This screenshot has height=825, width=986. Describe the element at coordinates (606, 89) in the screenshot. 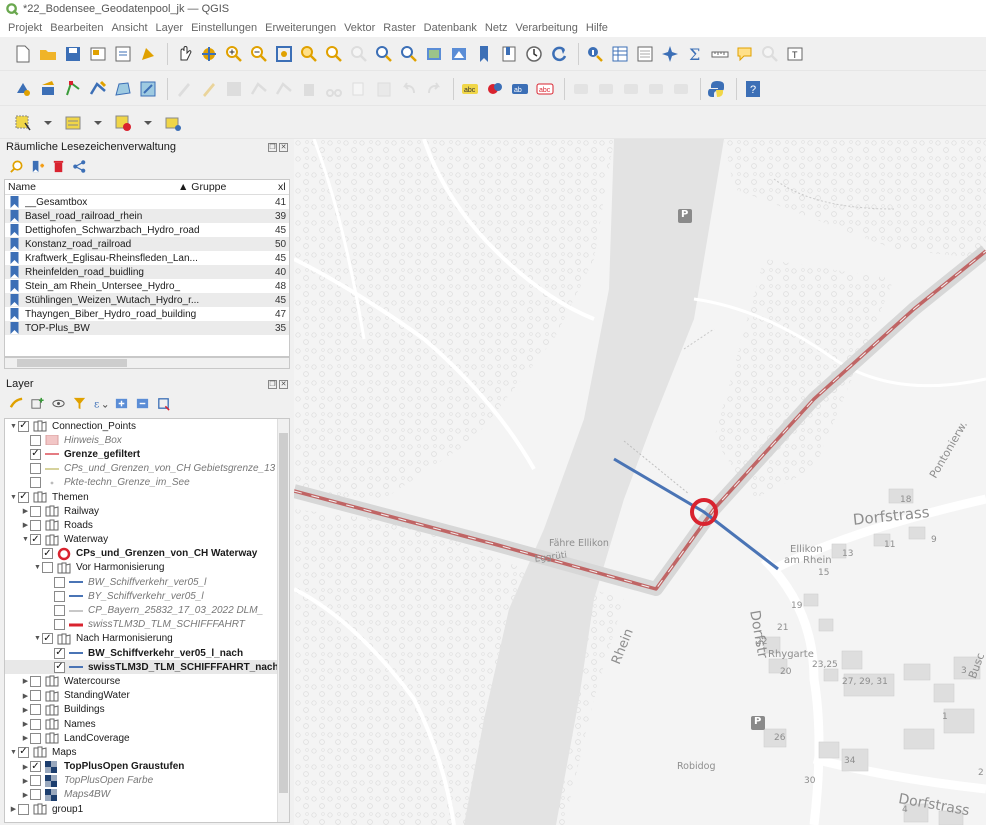

I see `rotate-label-icon` at that location.